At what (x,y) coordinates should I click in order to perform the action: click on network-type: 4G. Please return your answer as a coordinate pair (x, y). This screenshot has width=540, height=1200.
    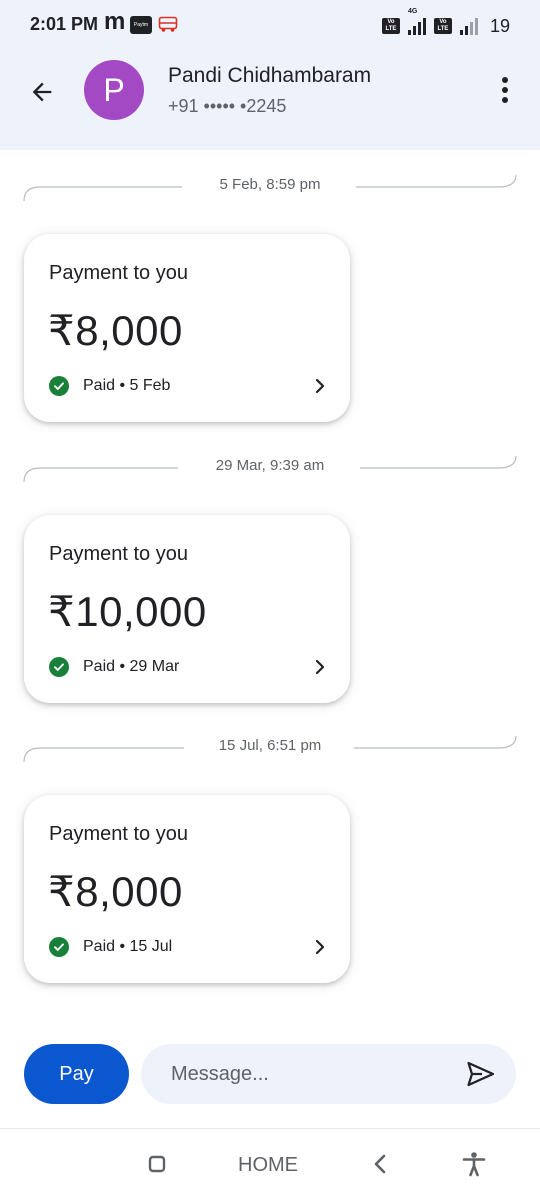
    Looking at the image, I should click on (412, 11).